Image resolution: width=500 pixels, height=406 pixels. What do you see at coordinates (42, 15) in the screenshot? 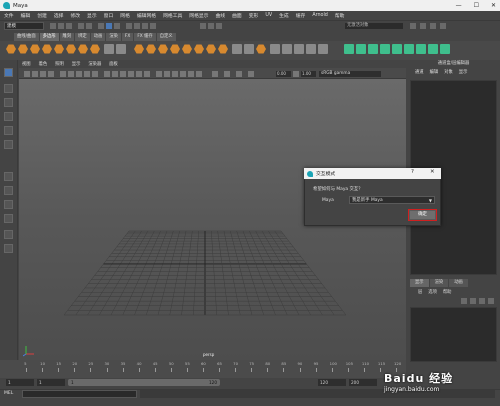
I see `menu-create: 创建` at bounding box center [42, 15].